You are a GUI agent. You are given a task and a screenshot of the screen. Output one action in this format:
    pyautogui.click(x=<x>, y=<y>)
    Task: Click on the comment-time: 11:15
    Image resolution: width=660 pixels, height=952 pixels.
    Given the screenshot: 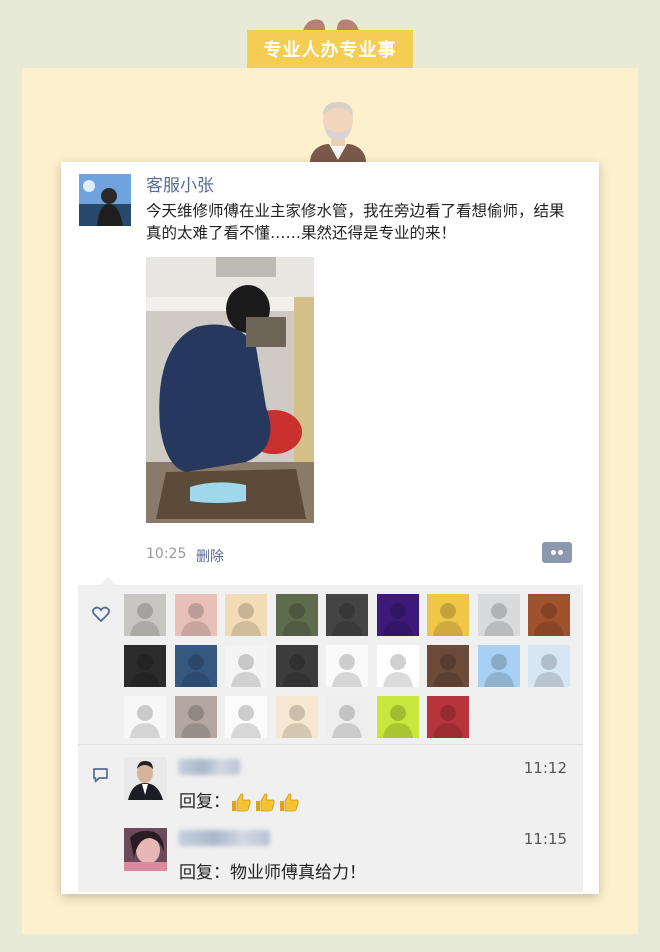 What is the action you would take?
    pyautogui.click(x=545, y=839)
    